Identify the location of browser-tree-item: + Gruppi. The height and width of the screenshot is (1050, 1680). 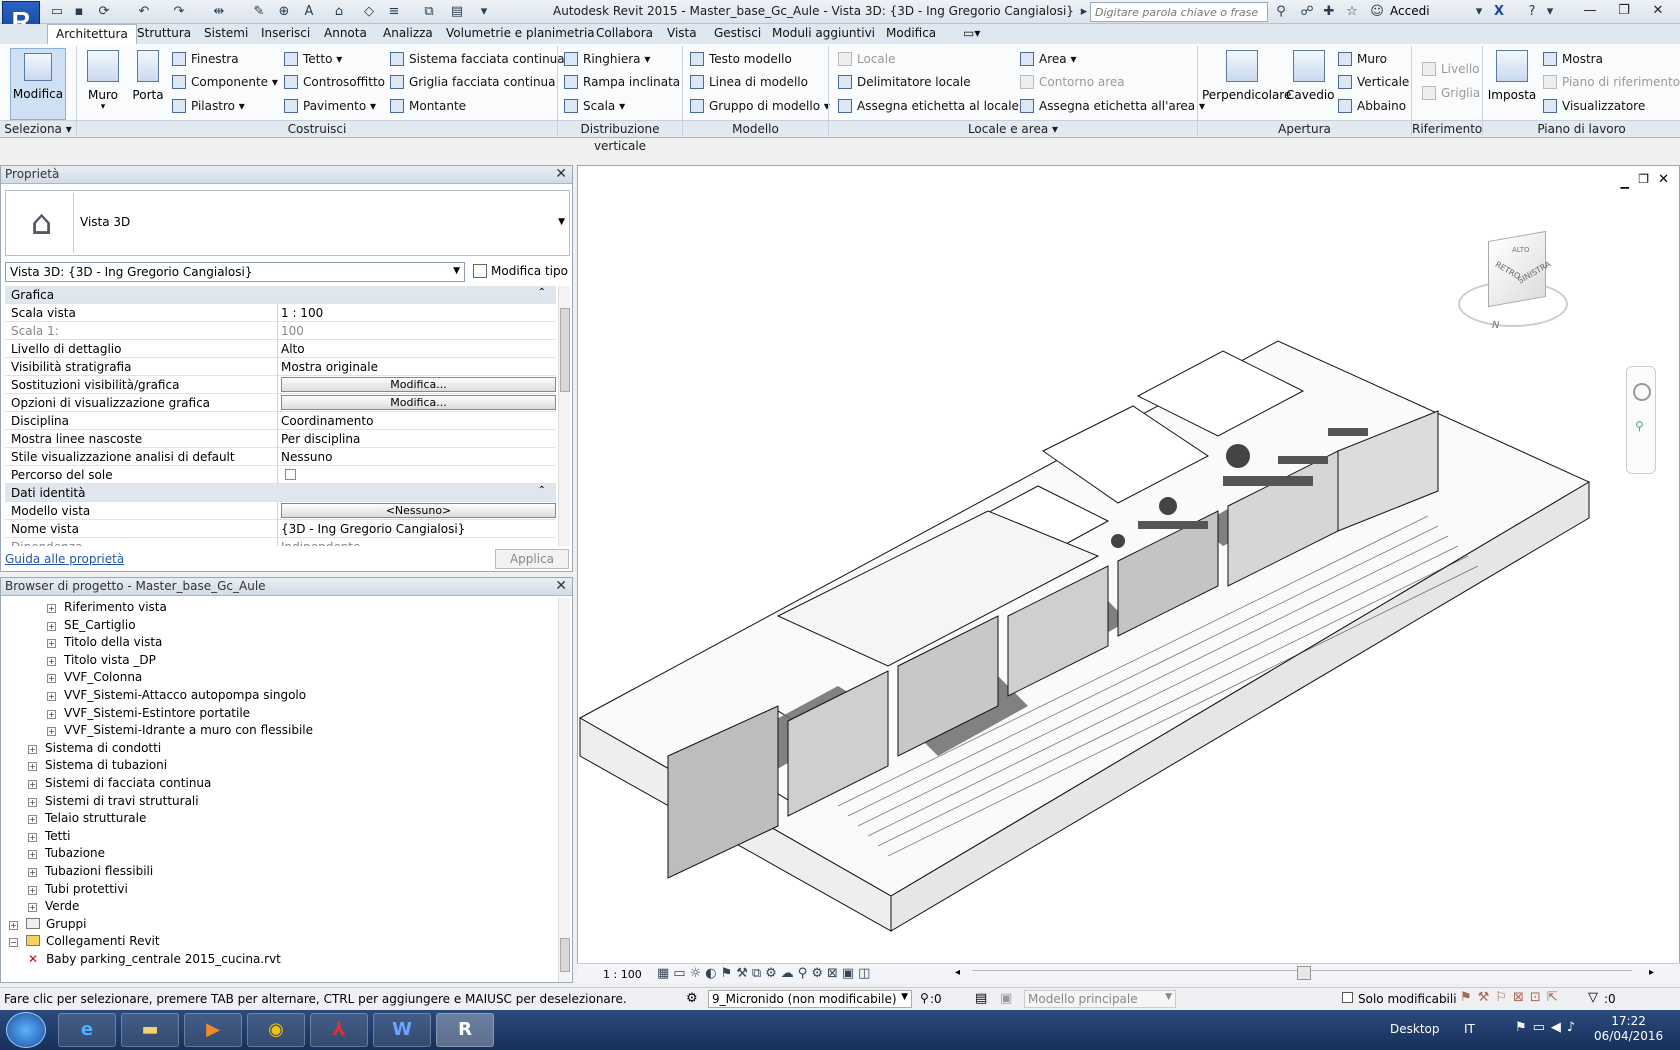
(47, 924).